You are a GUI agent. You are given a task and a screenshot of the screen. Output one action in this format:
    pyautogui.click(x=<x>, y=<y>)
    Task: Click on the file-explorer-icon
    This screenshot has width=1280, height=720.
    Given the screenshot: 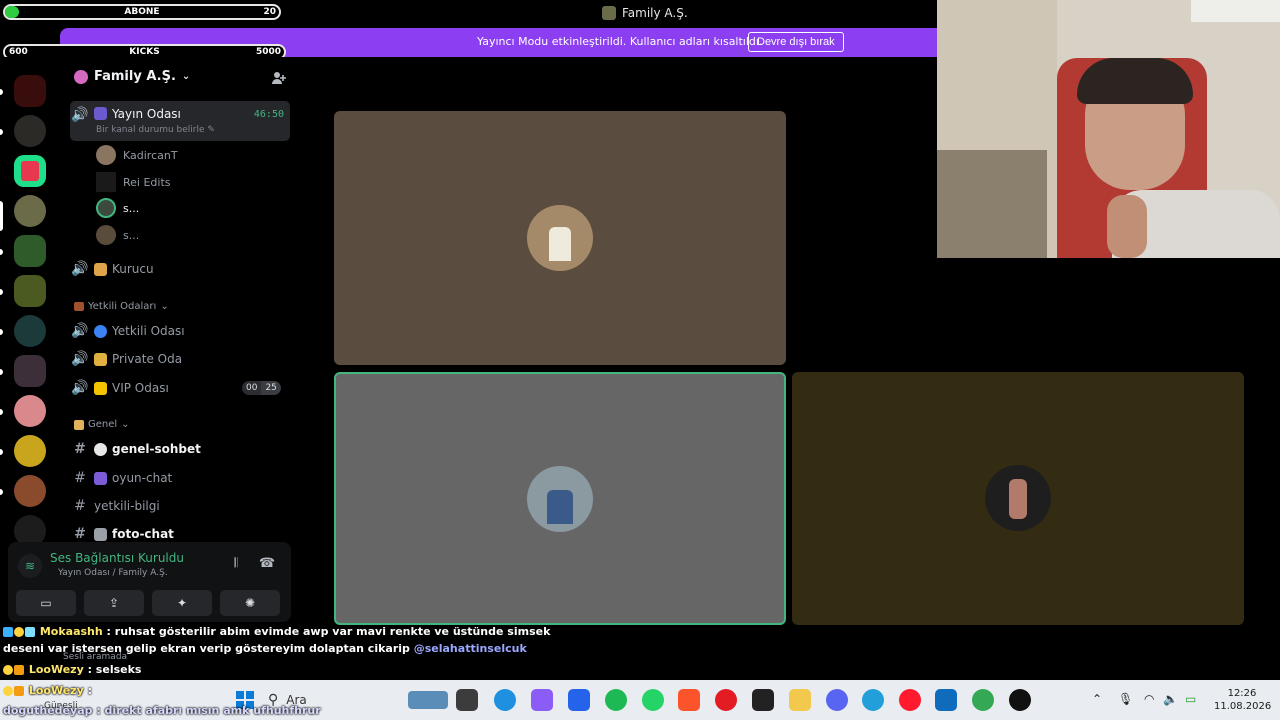 What is the action you would take?
    pyautogui.click(x=800, y=700)
    